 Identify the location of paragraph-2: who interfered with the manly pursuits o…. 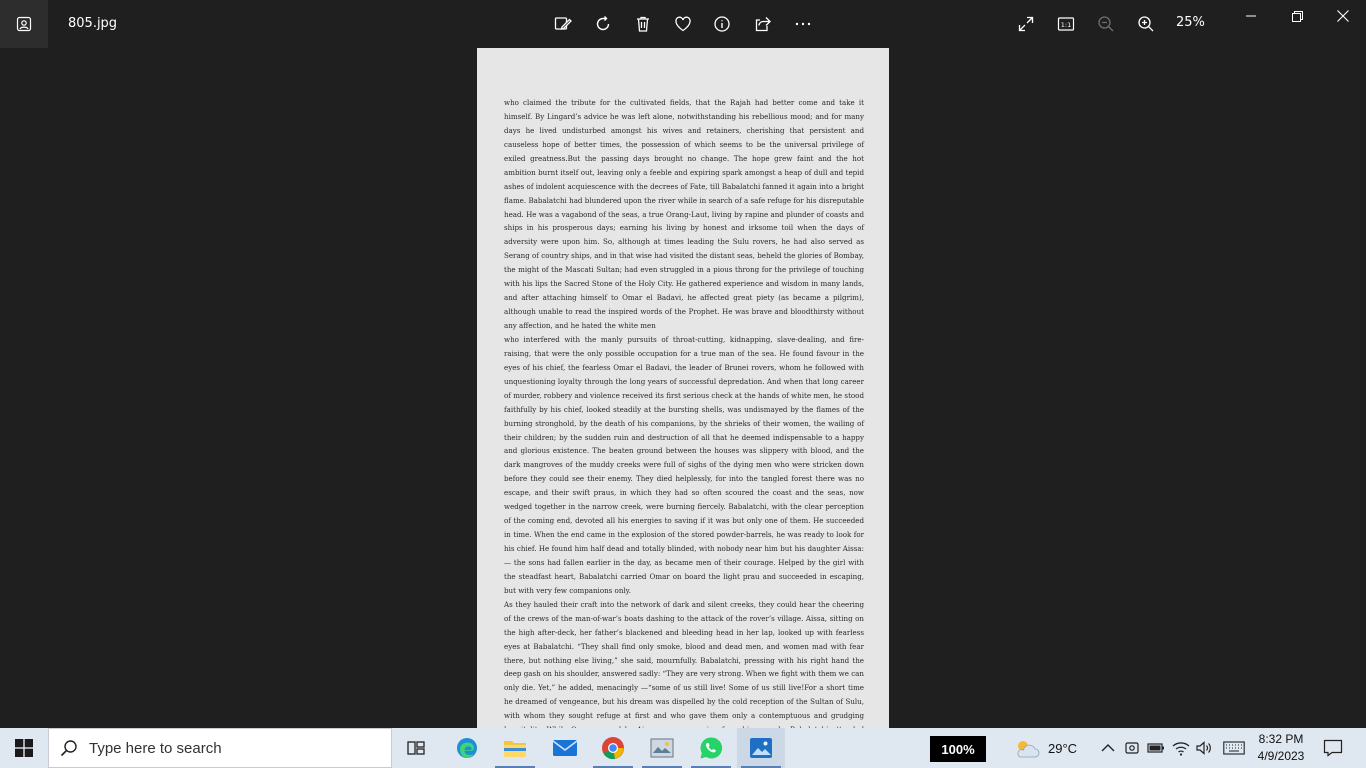
(684, 464).